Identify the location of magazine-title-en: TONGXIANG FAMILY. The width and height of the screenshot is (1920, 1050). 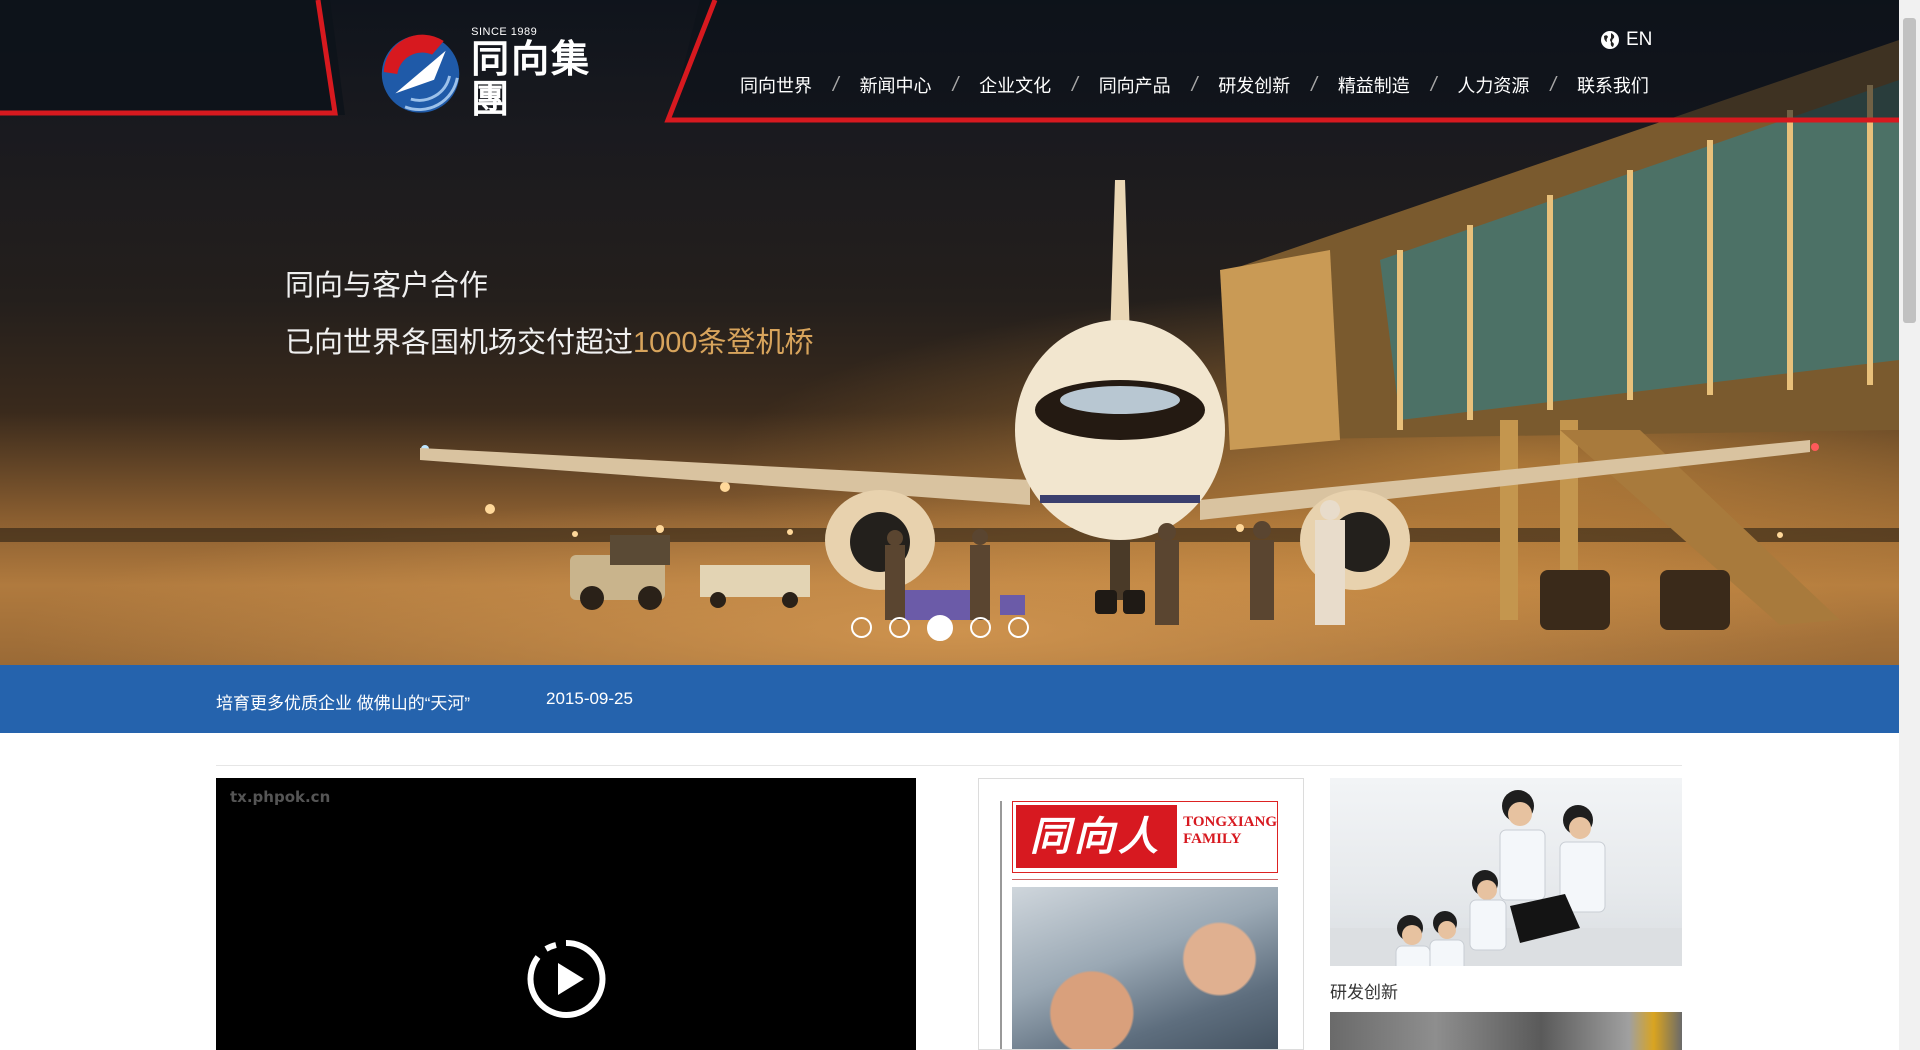
(1227, 837).